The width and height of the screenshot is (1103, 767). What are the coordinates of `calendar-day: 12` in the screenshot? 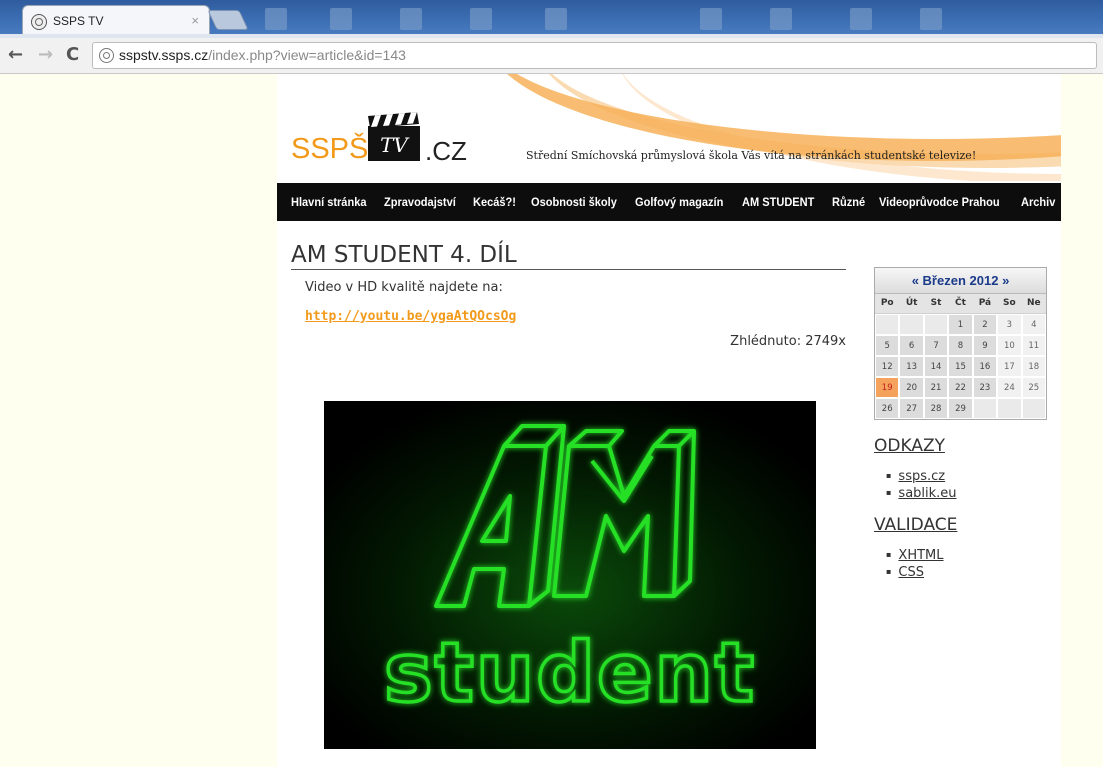 It's located at (887, 366).